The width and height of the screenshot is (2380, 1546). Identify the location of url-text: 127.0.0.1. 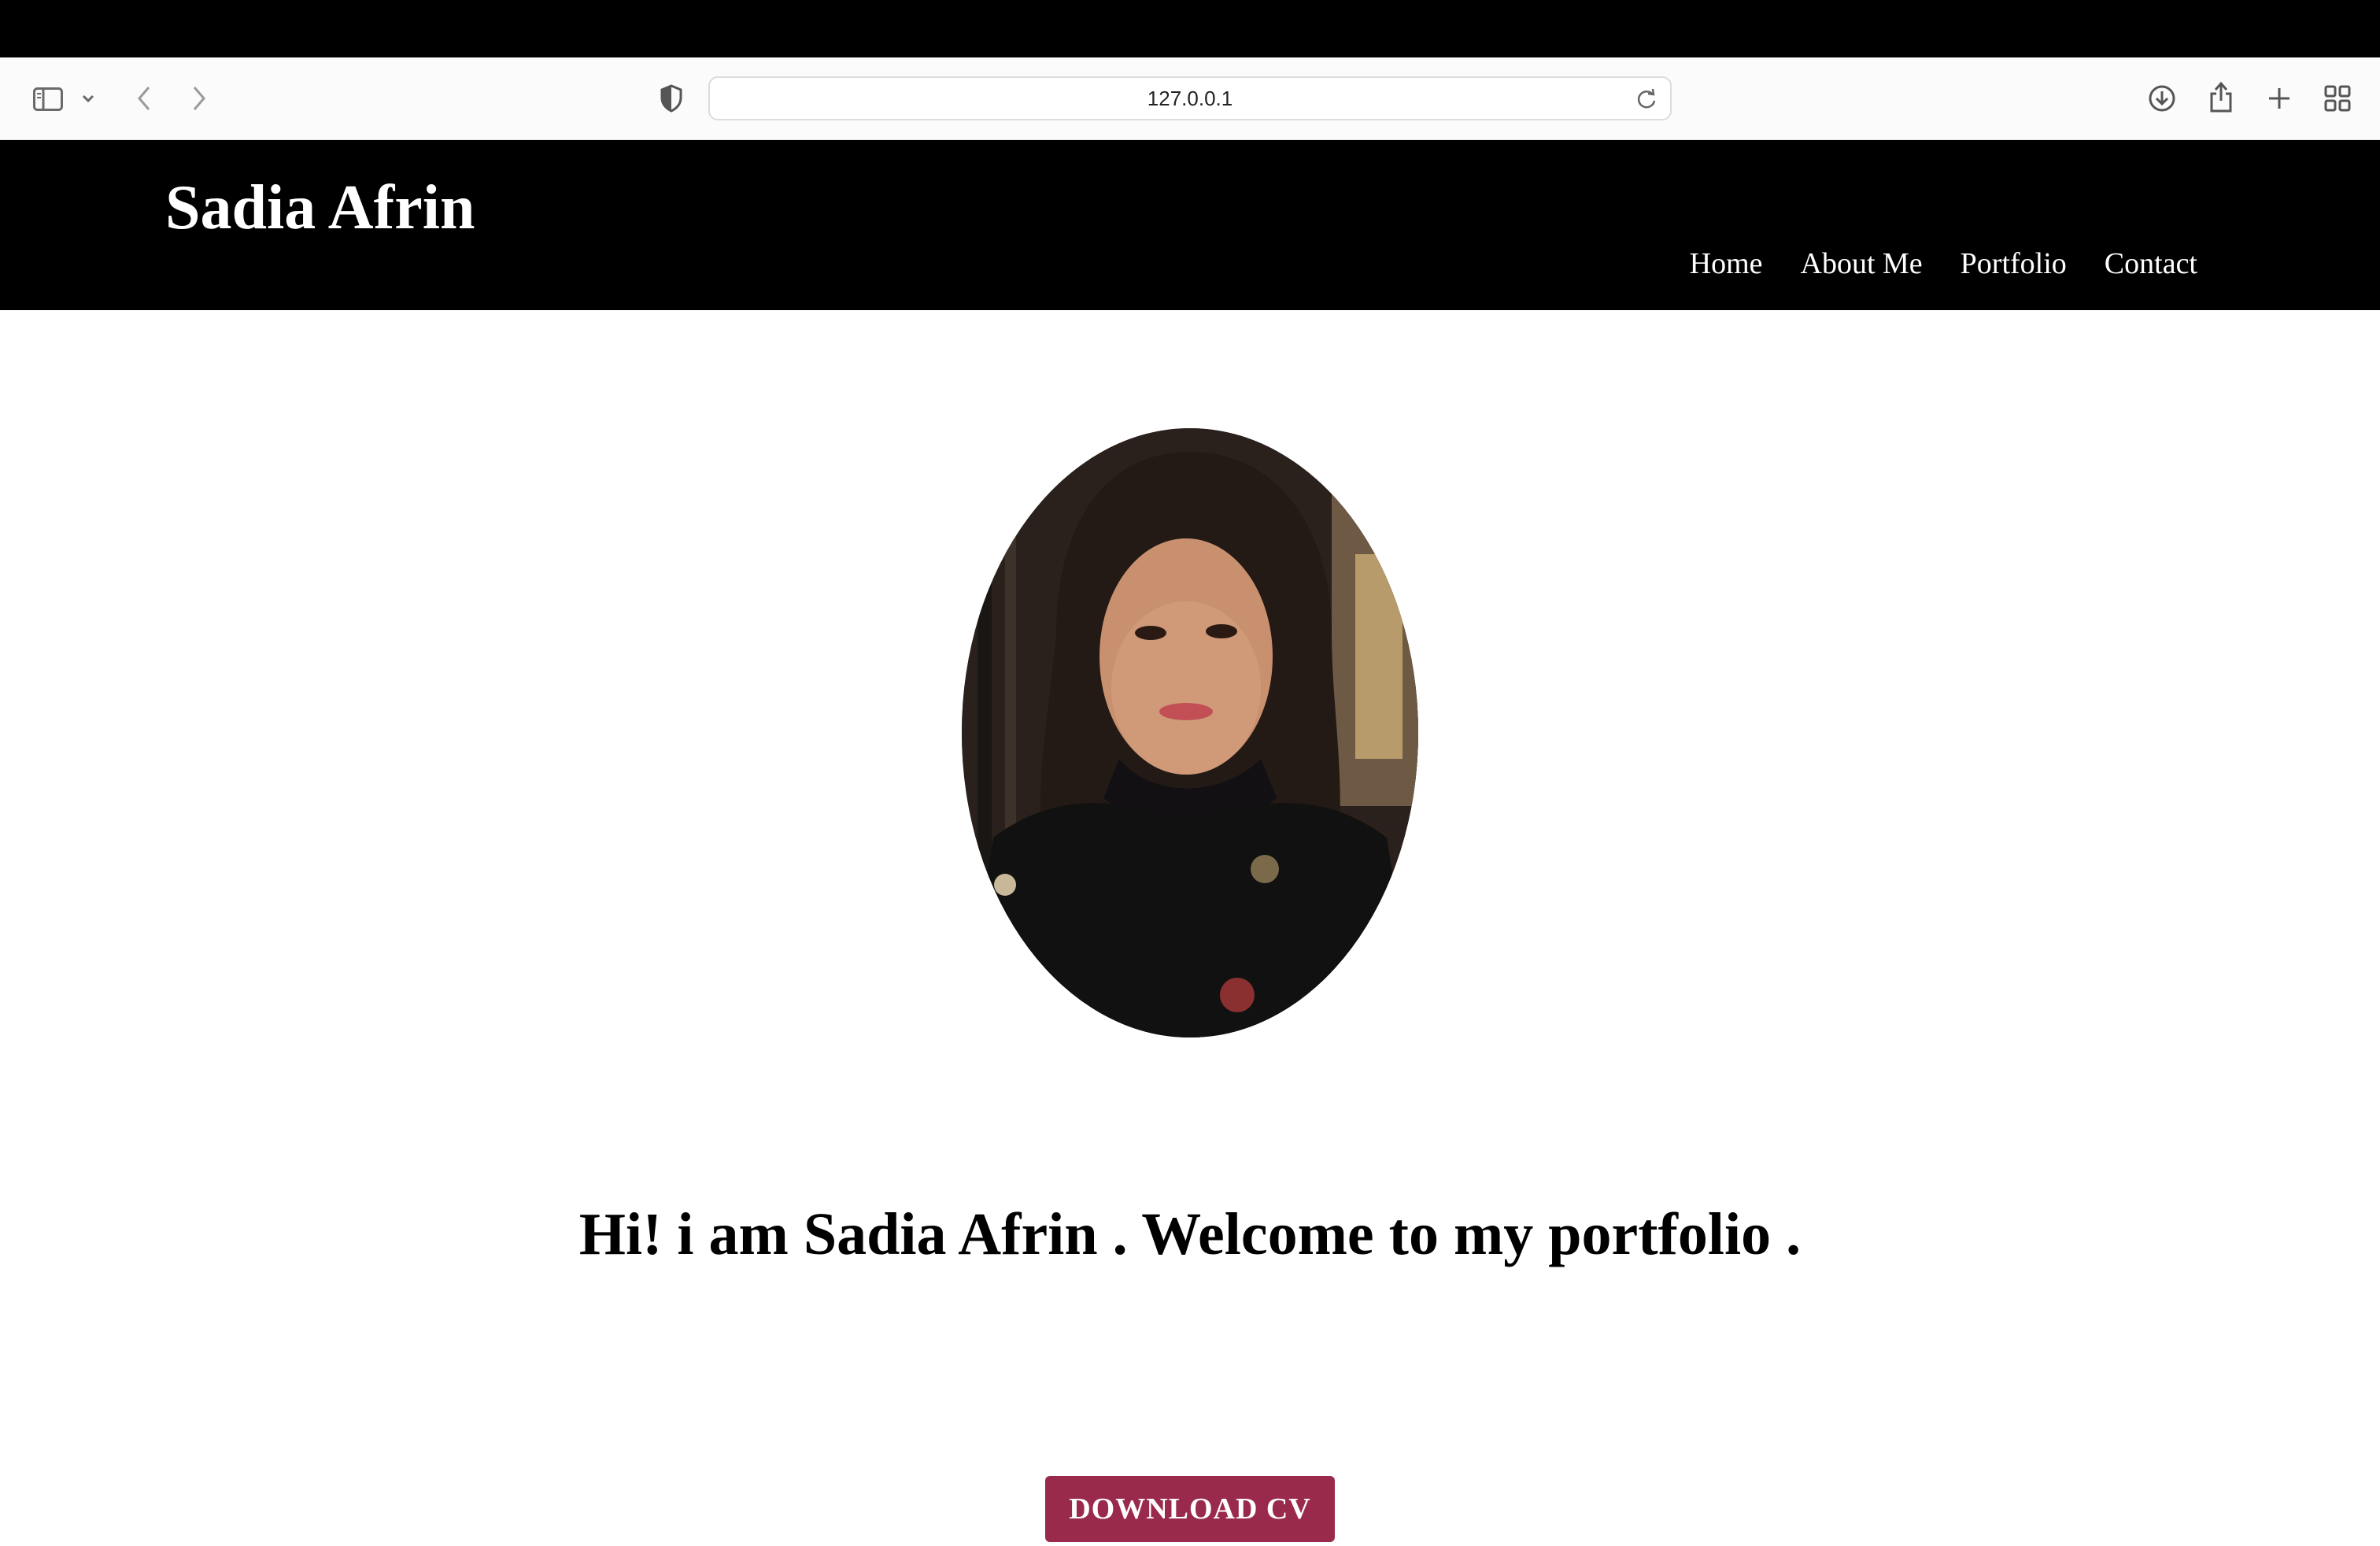
(1190, 98).